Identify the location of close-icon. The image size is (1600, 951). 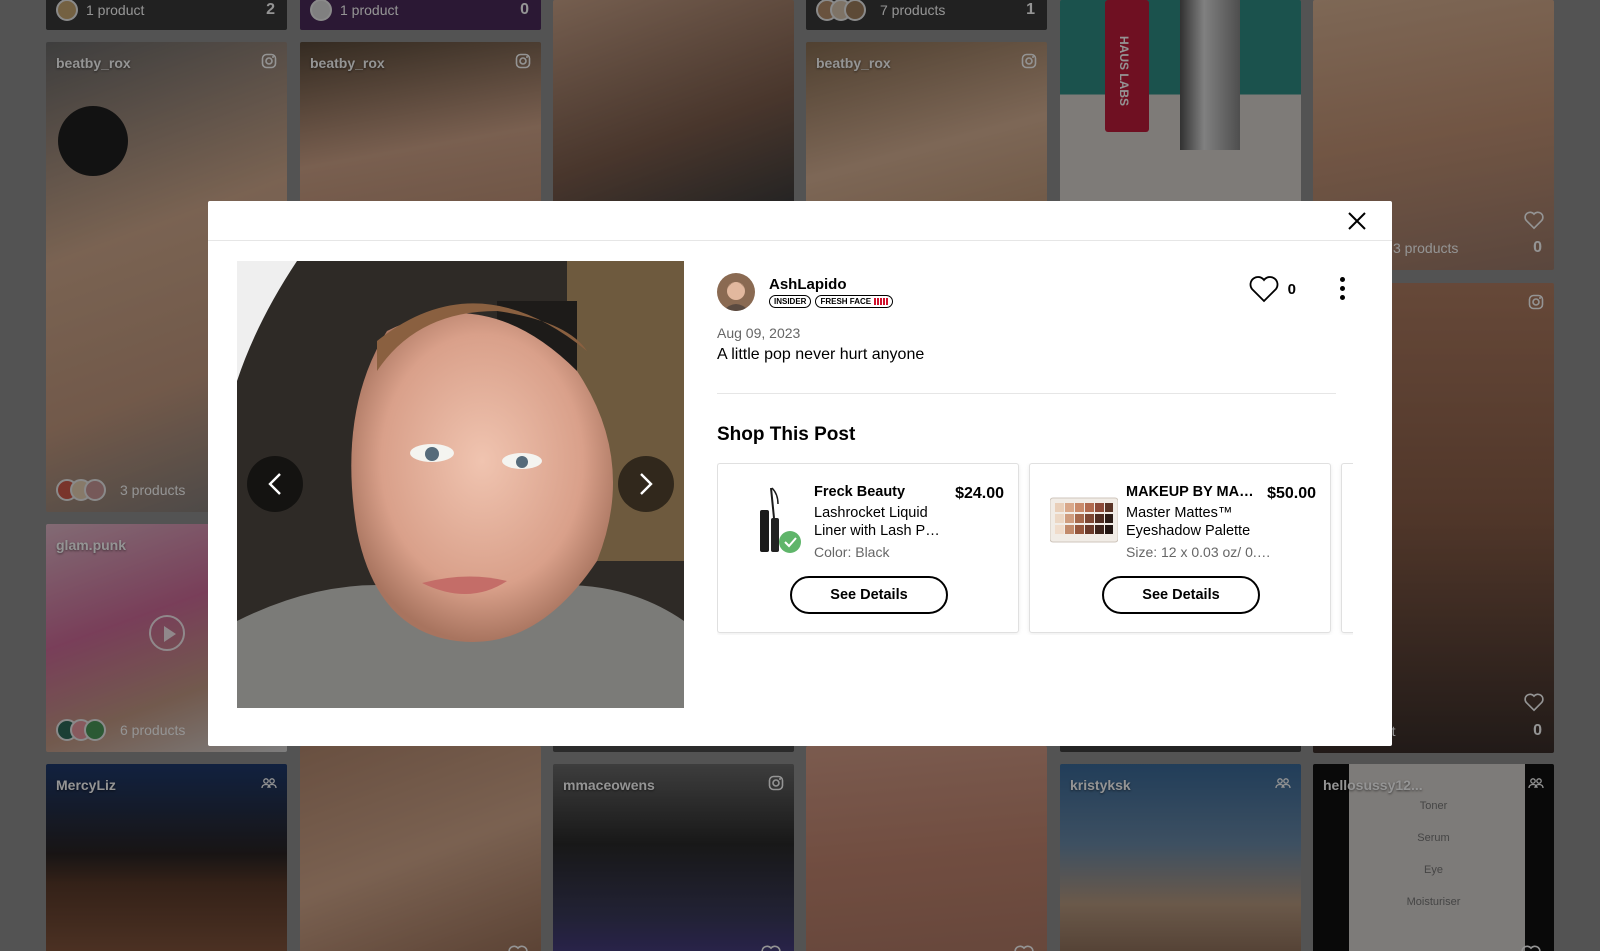
(1357, 221).